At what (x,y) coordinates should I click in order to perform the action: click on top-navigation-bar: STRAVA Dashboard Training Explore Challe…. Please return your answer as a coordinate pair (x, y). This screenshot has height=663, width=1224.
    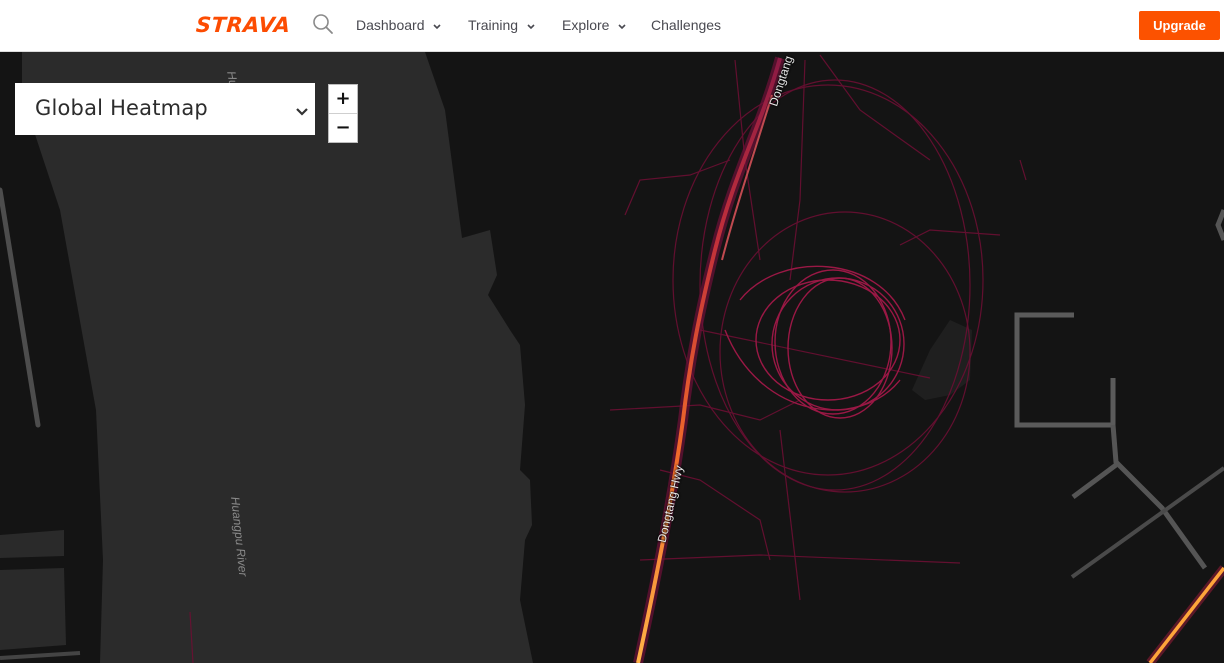
    Looking at the image, I should click on (612, 26).